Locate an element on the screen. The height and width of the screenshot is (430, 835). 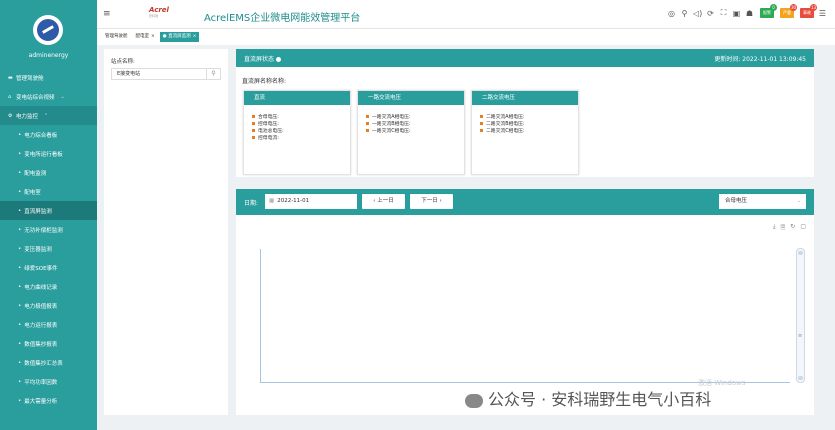
header-tools: ◎ ⚲ ◁) ⟳ ⛶ ▣ ☗ 报警 0 严重 30 事故 13 ☰ is located at coordinates (745, 11).